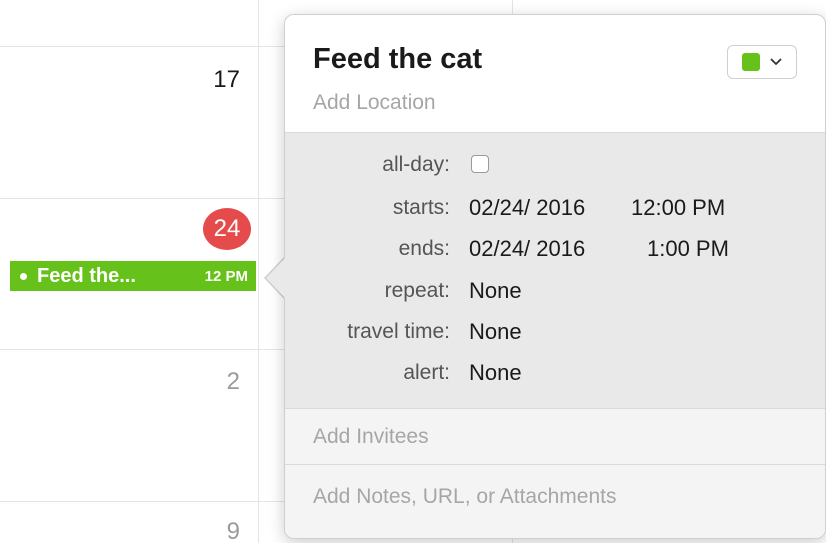 This screenshot has height=543, width=826. I want to click on end-date: 02/24/ 2016, so click(527, 249).